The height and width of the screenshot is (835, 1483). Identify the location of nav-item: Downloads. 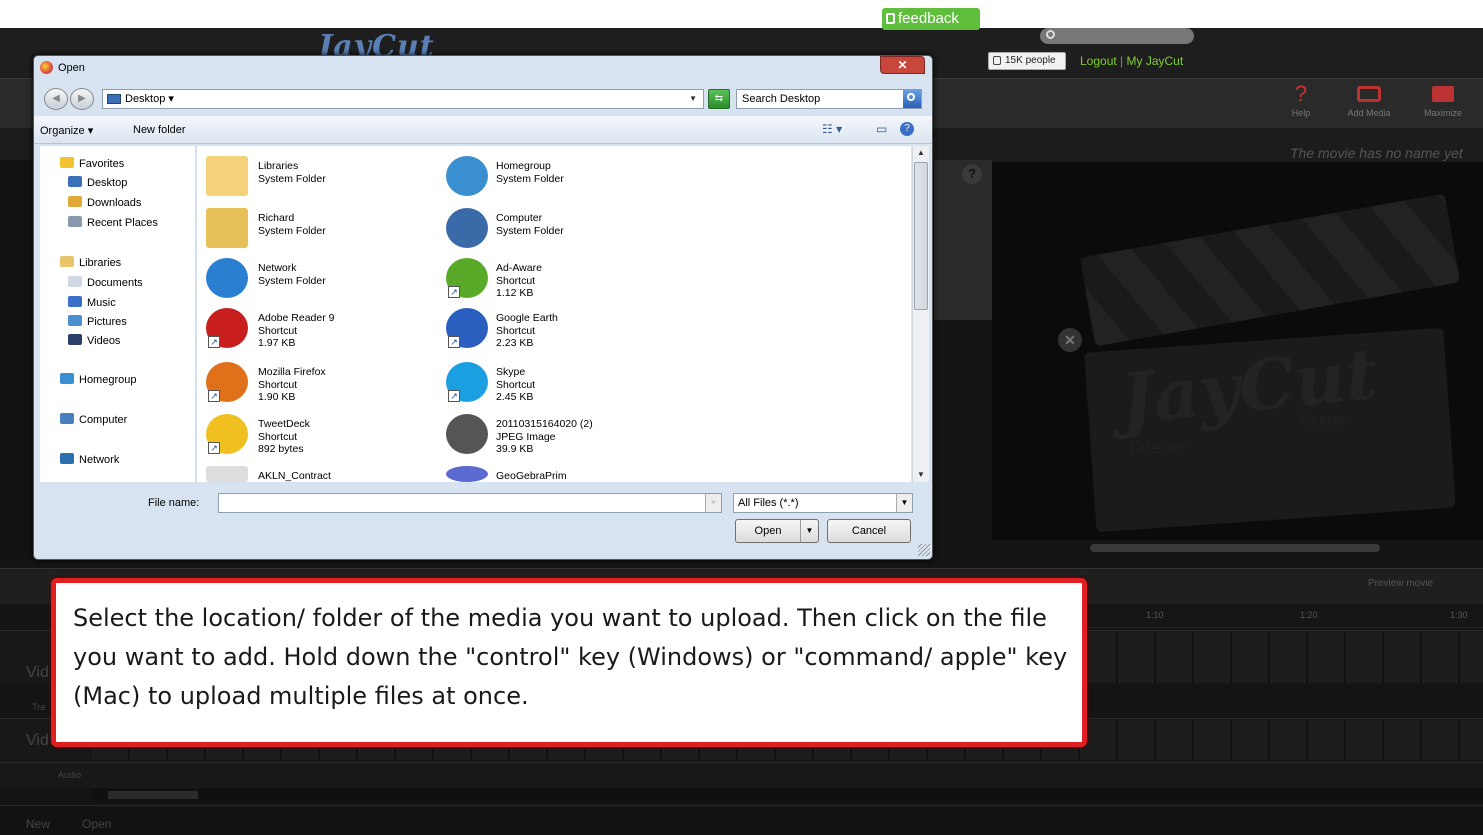
(104, 202).